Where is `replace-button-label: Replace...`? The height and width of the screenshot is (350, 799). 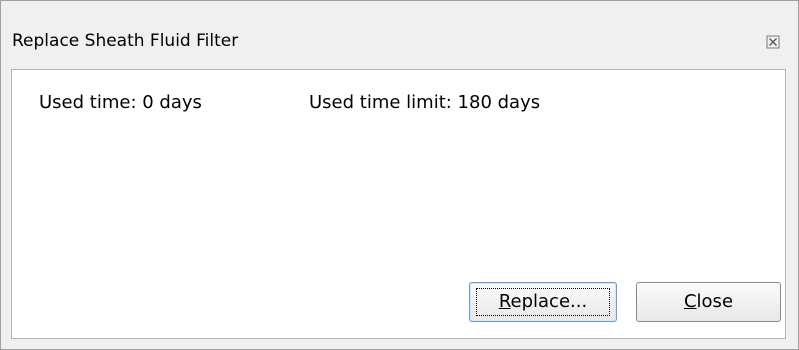 replace-button-label: Replace... is located at coordinates (543, 301).